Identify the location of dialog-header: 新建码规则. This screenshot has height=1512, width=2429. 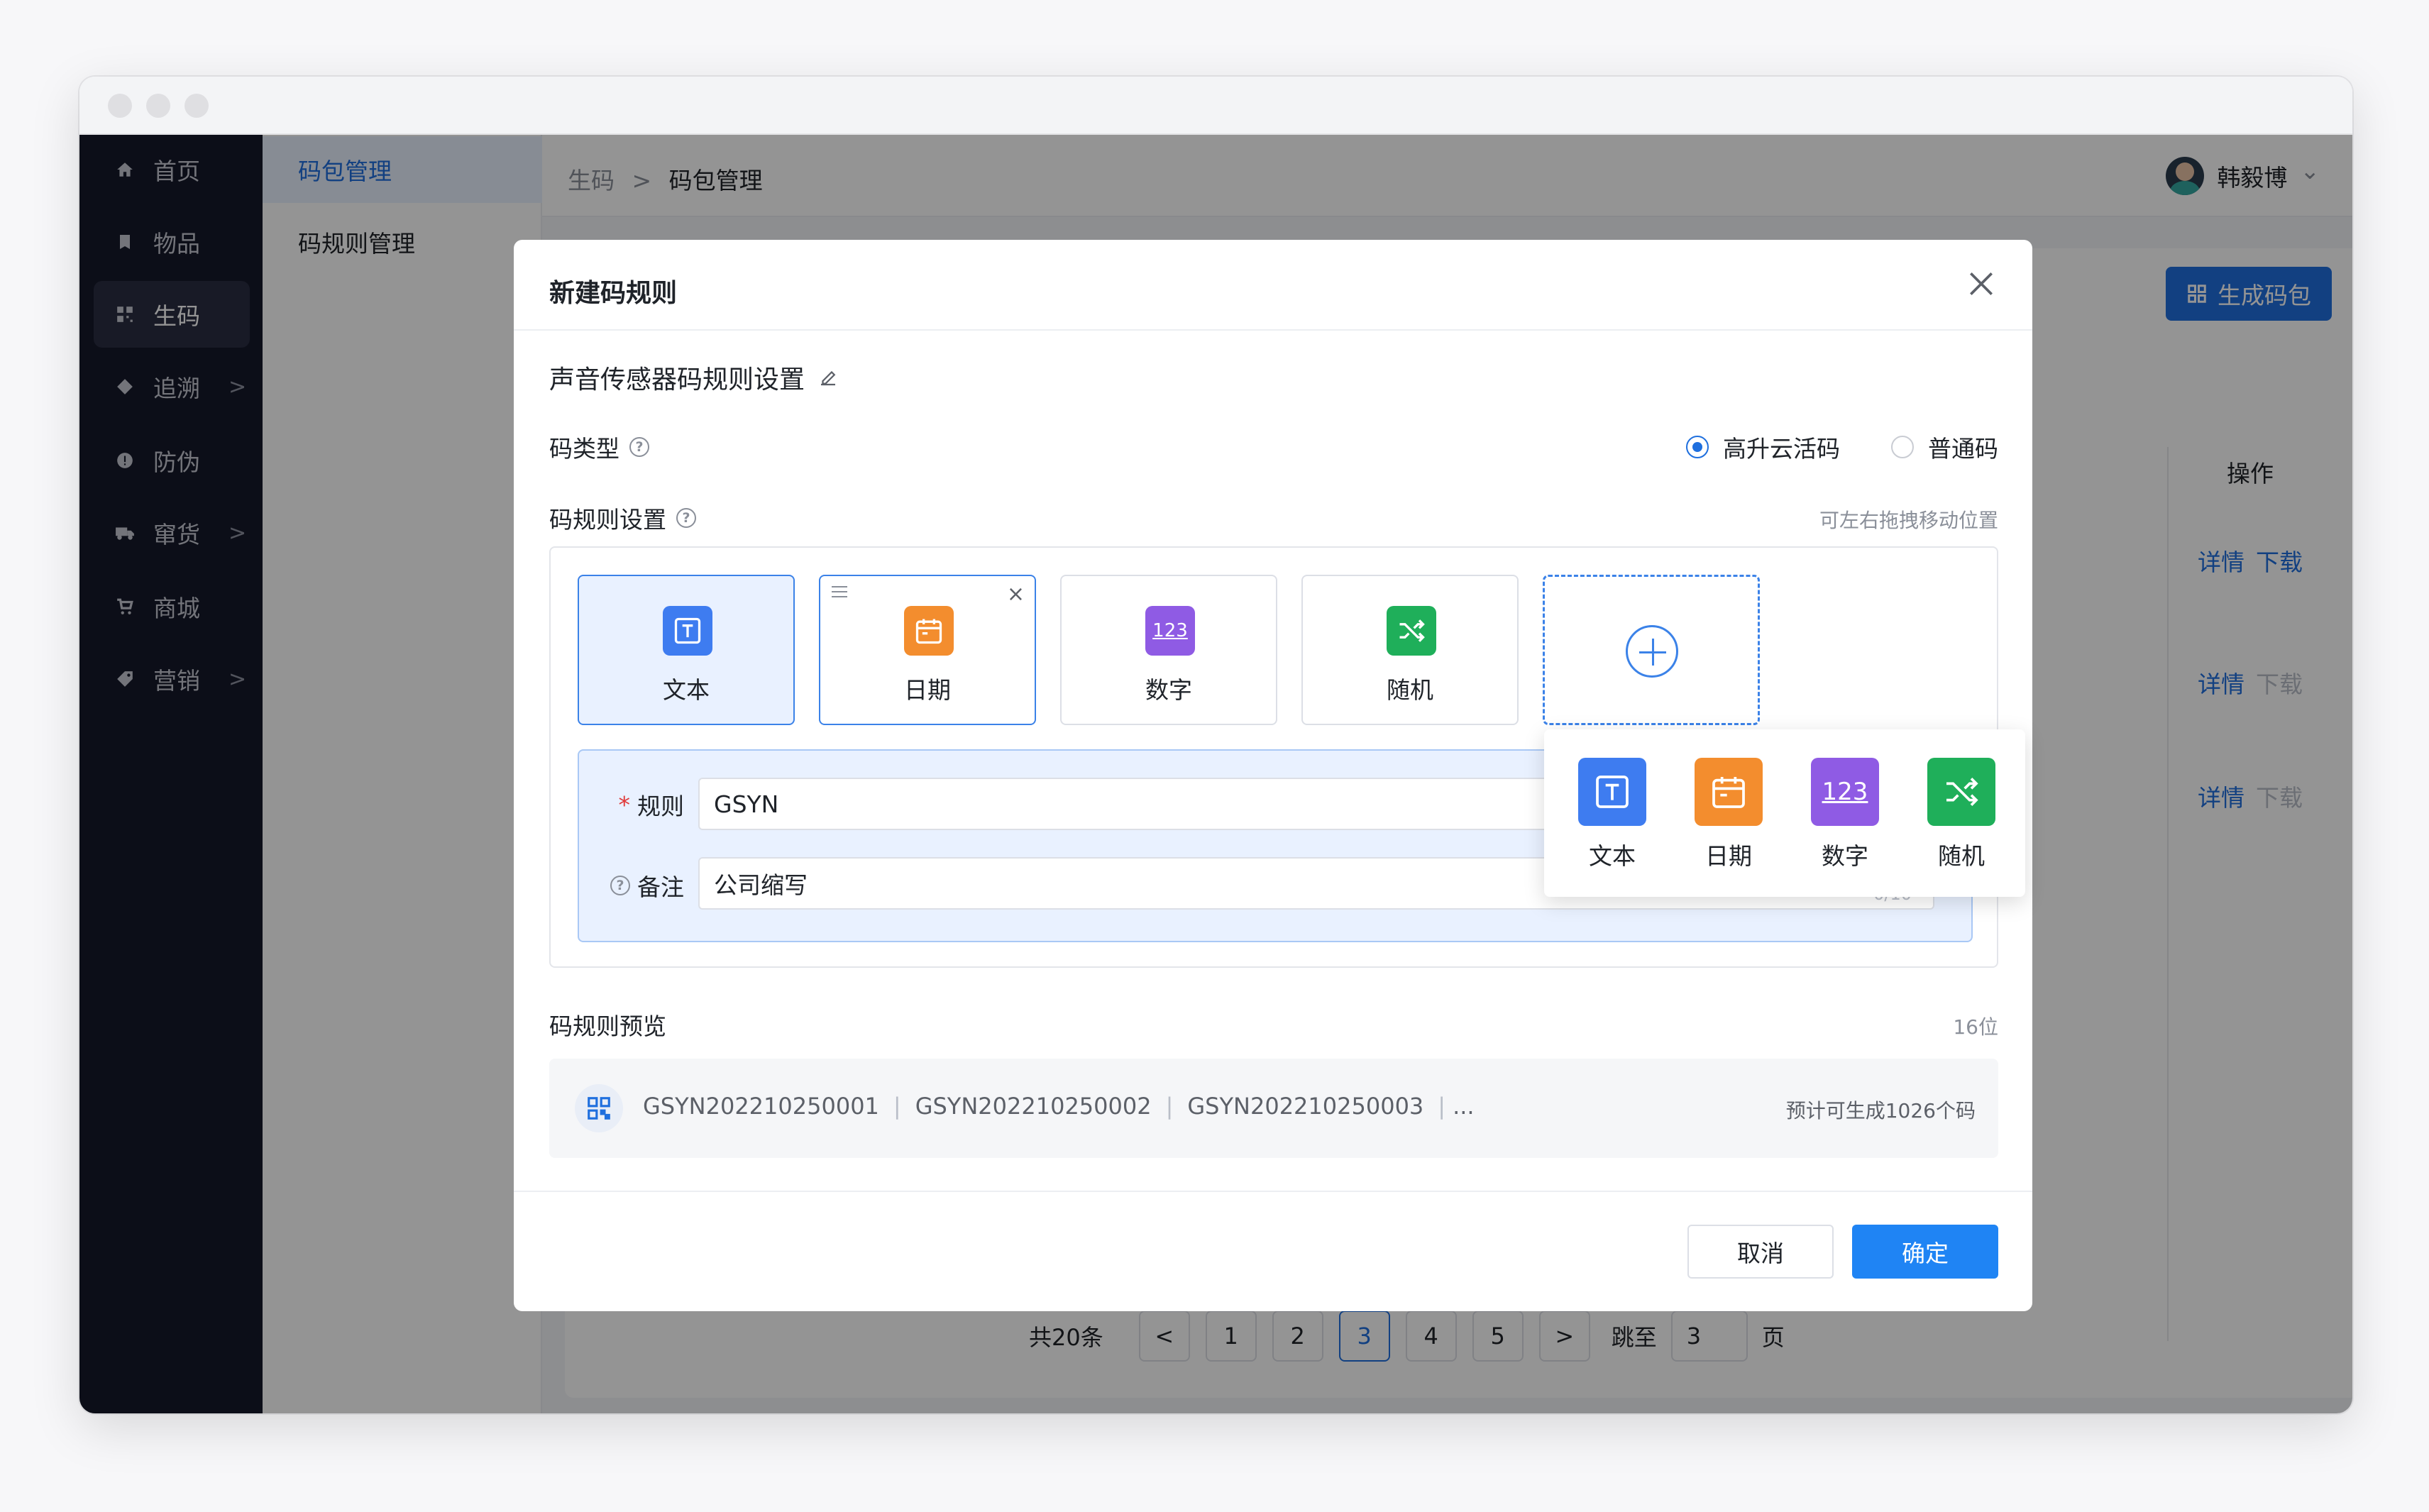
(1273, 285).